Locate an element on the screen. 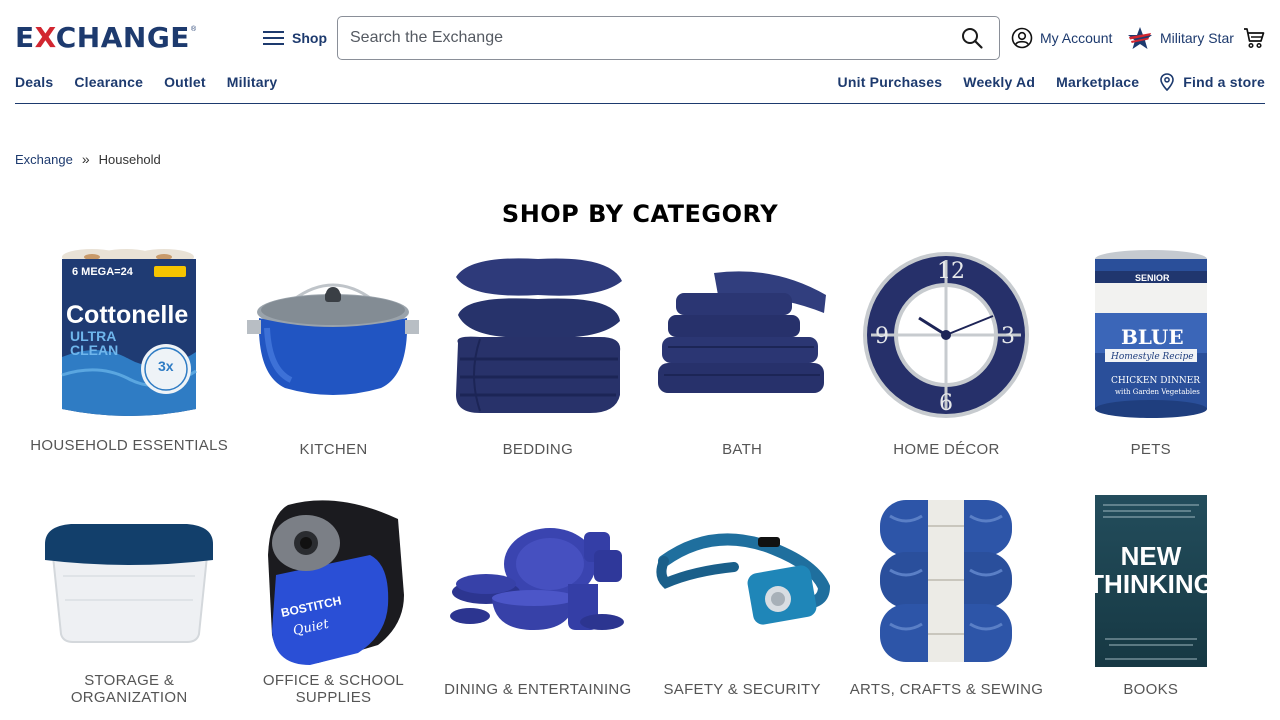  military-star-link: Military Star is located at coordinates (1180, 38).